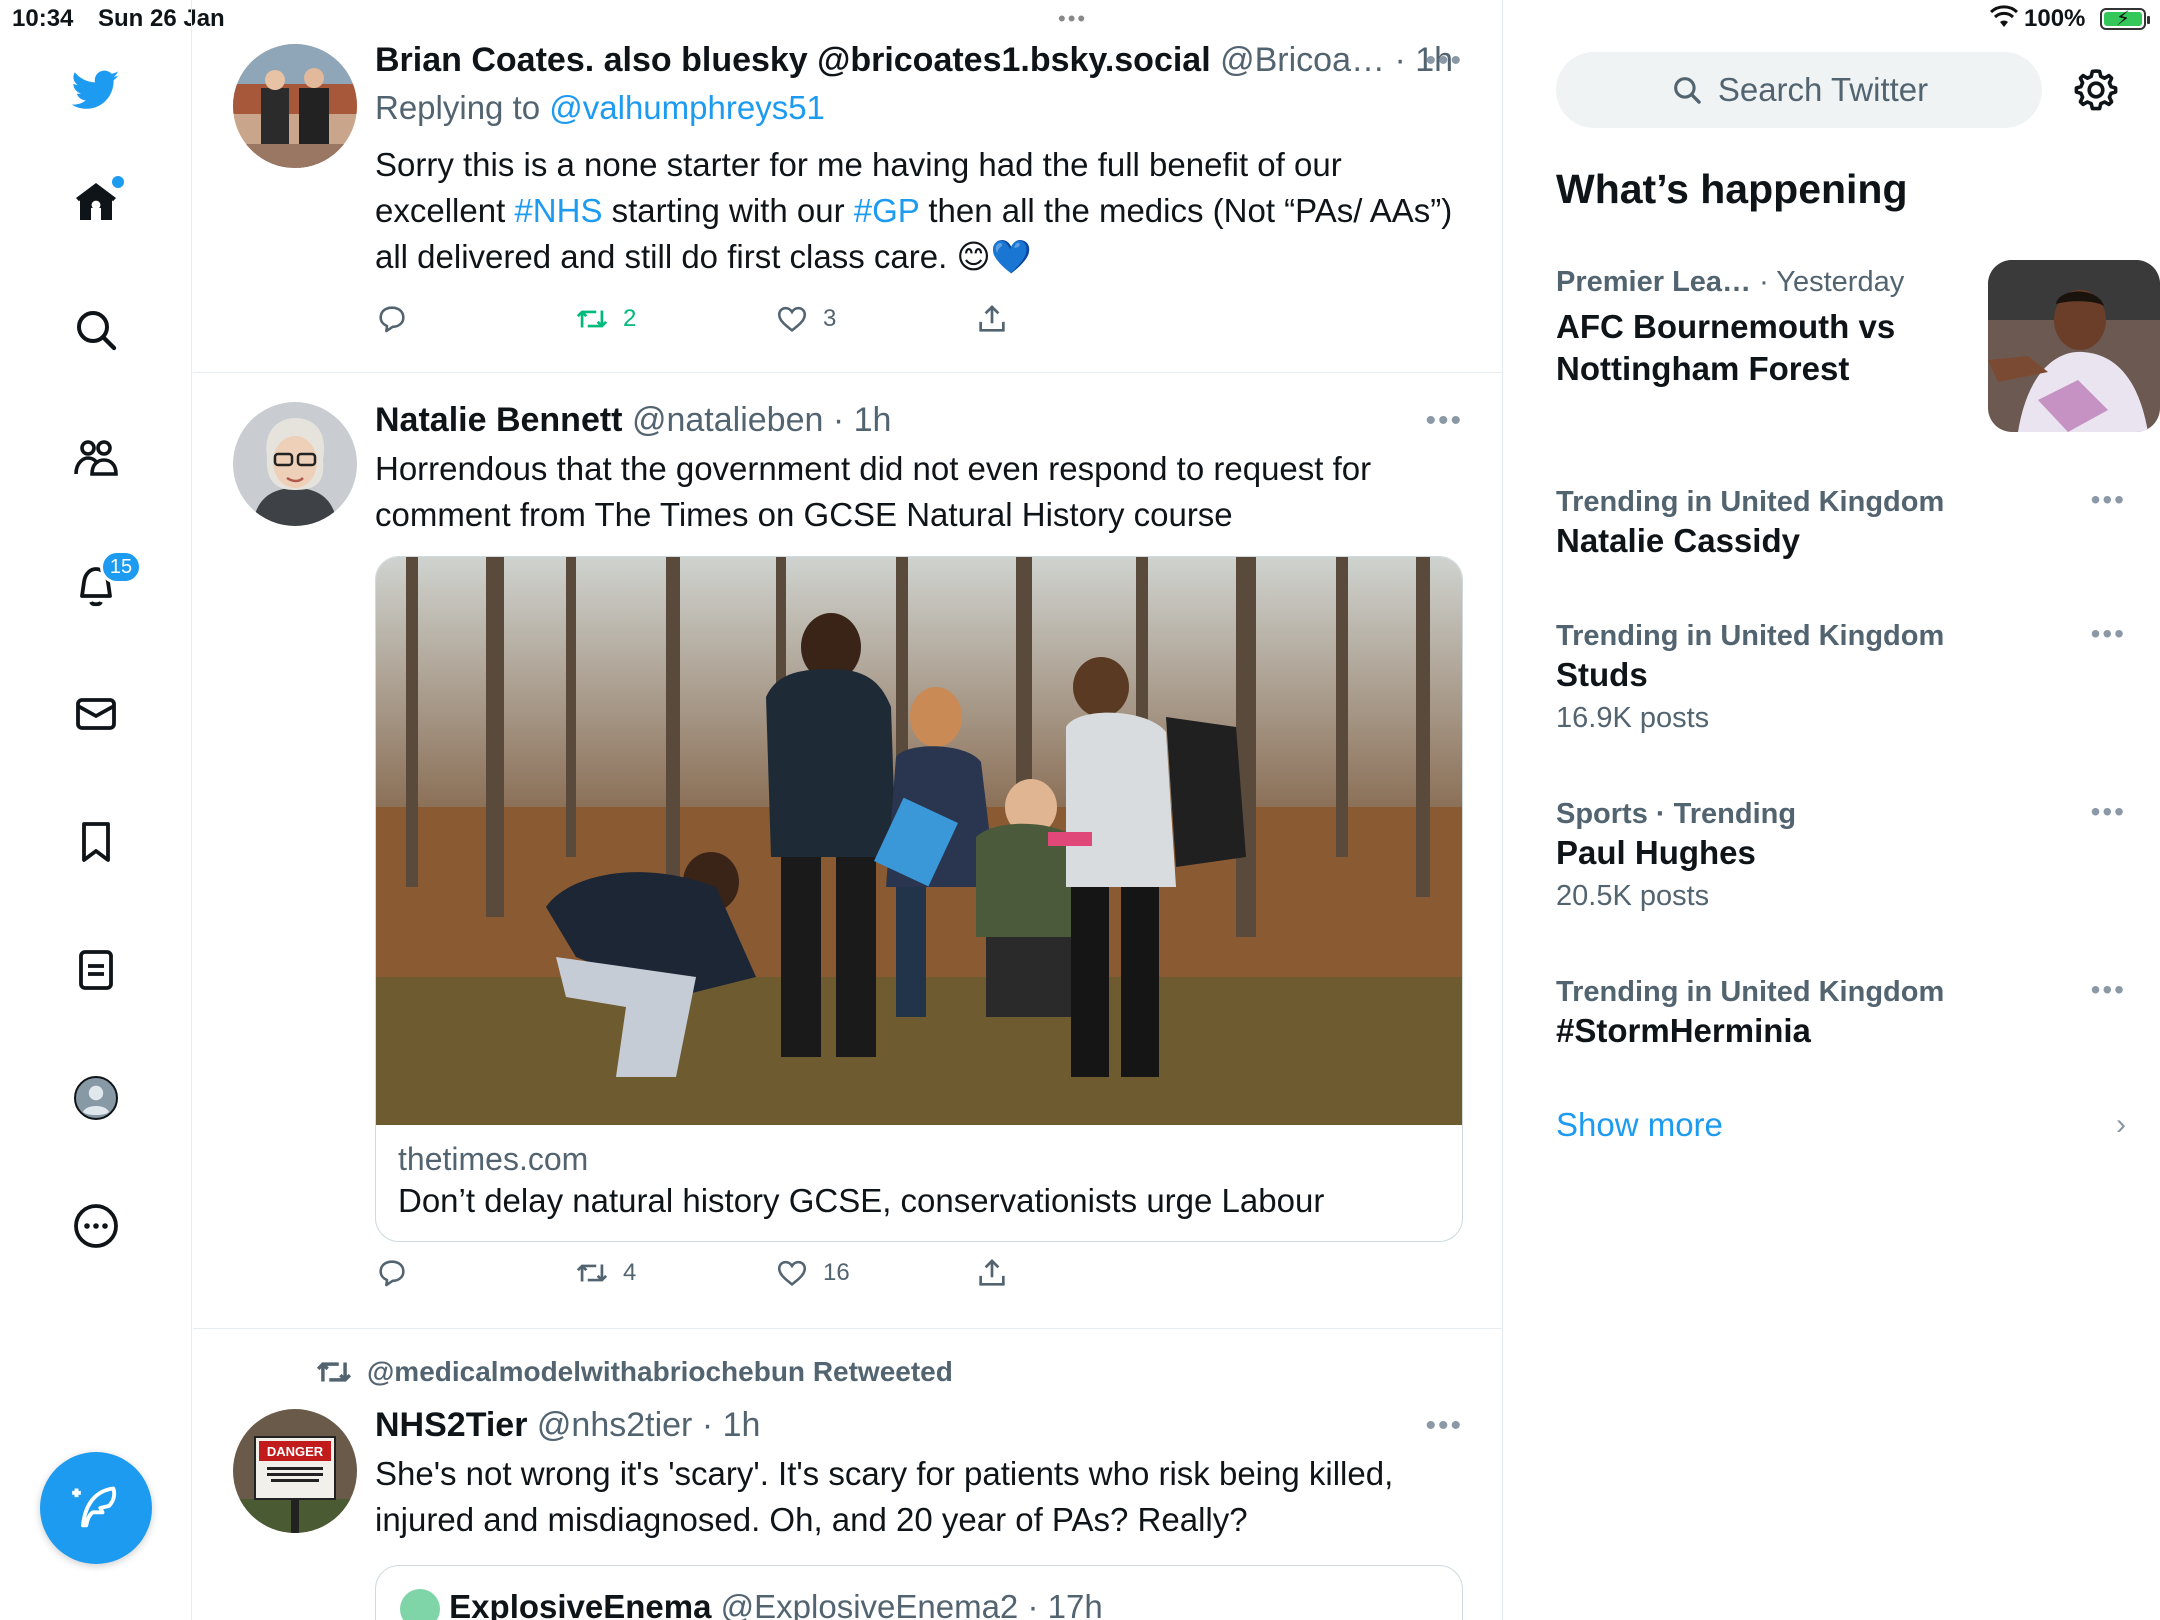 The image size is (2160, 1620). I want to click on retweet-button: 4, so click(605, 1273).